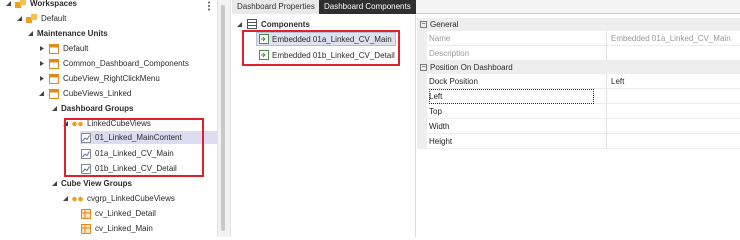 The width and height of the screenshot is (740, 240). What do you see at coordinates (578, 141) in the screenshot?
I see `property-row-height: Height` at bounding box center [578, 141].